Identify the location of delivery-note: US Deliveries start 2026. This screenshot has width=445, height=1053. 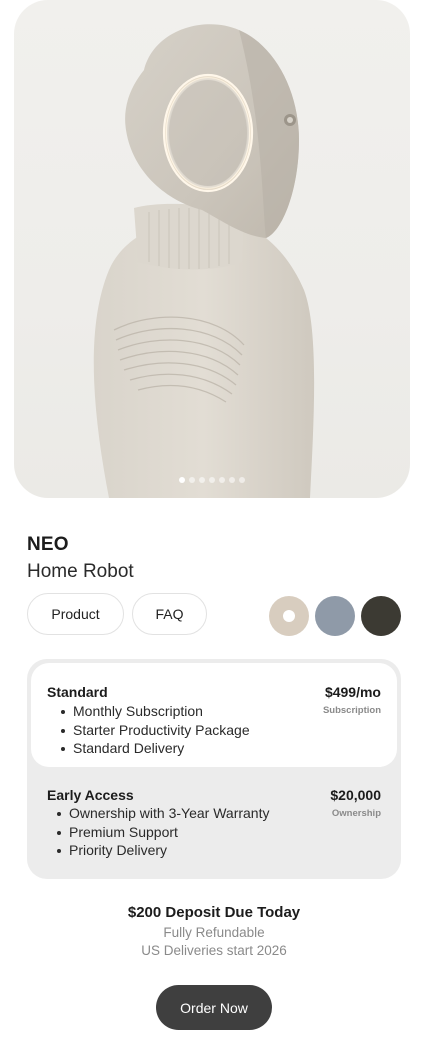
(214, 950).